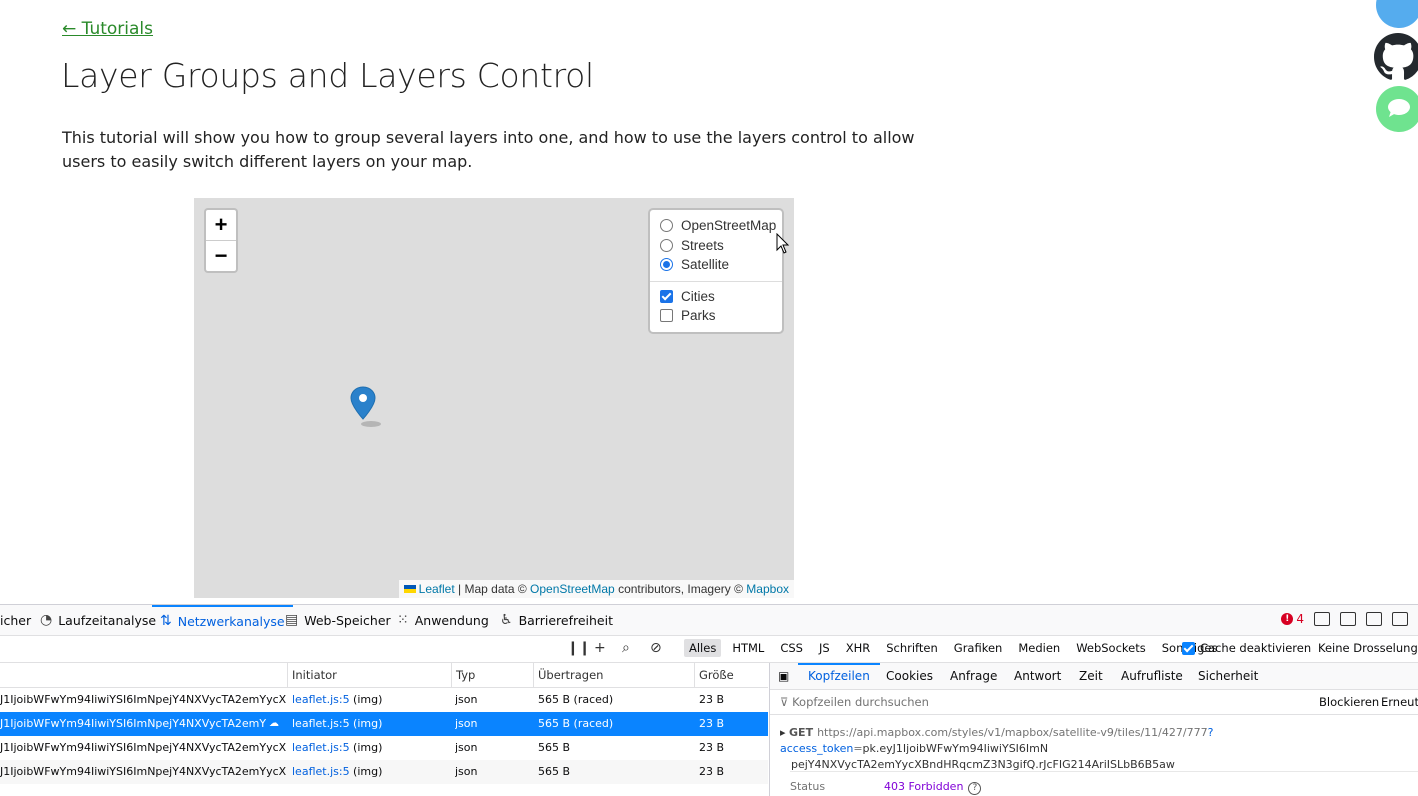 The image size is (1418, 796). What do you see at coordinates (978, 648) in the screenshot?
I see `filter-images: Grafiken` at bounding box center [978, 648].